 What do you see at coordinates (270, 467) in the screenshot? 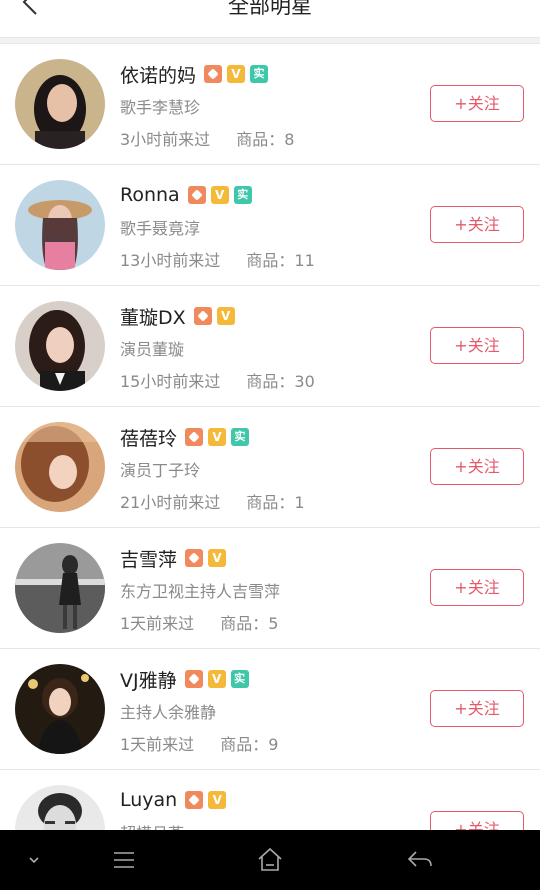
I see `list-item: 蓓蓓玲 V 实 演员丁子玲 21小时前来过 商品：1 +关注` at bounding box center [270, 467].